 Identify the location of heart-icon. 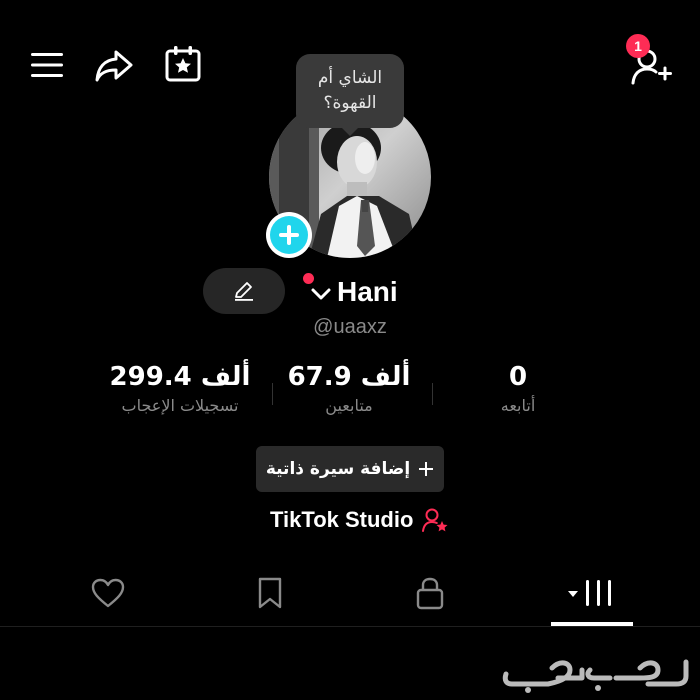
(108, 593).